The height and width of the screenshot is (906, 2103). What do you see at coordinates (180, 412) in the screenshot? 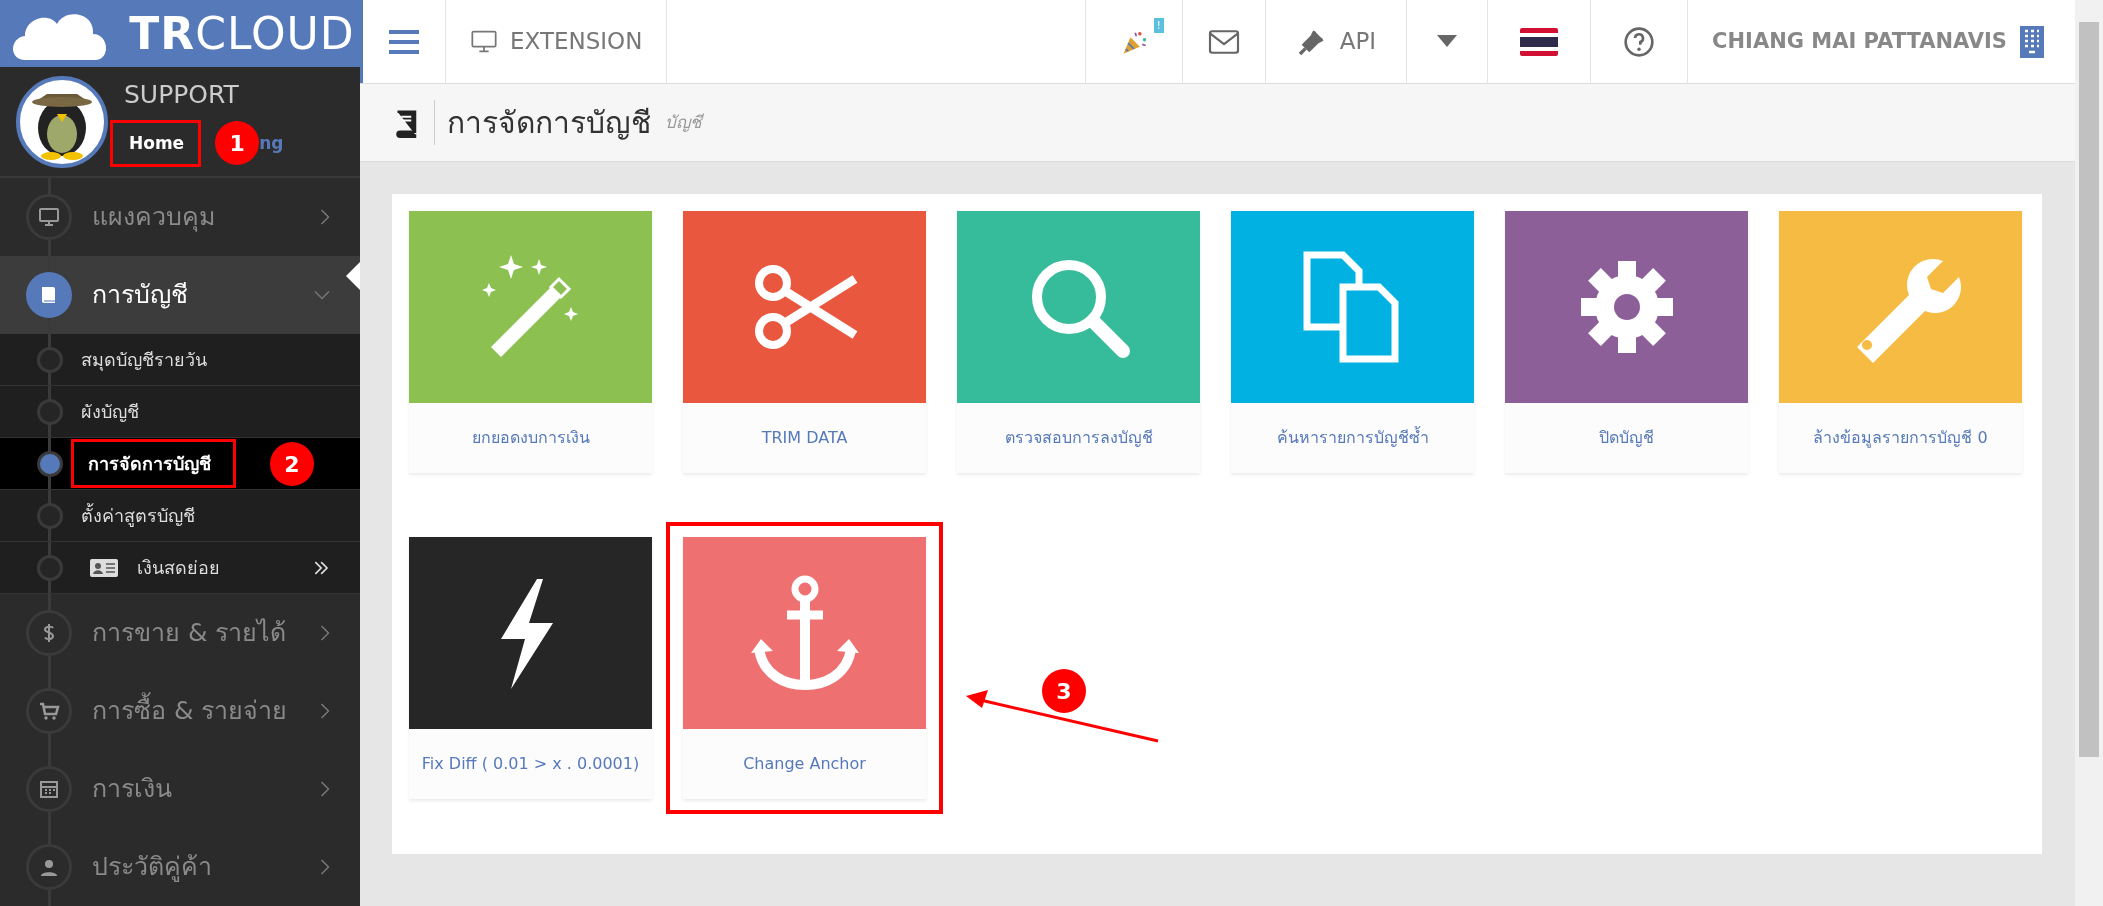
I see `submenu-item: ผังบัญชี` at bounding box center [180, 412].